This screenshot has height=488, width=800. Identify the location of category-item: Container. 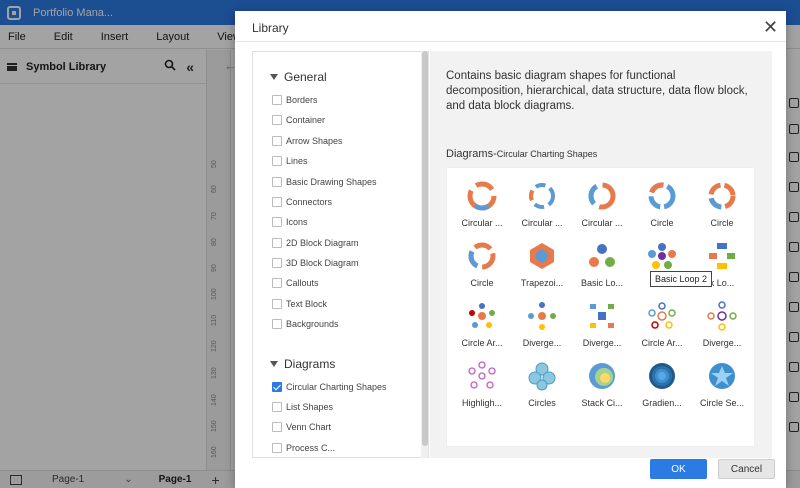
(298, 120).